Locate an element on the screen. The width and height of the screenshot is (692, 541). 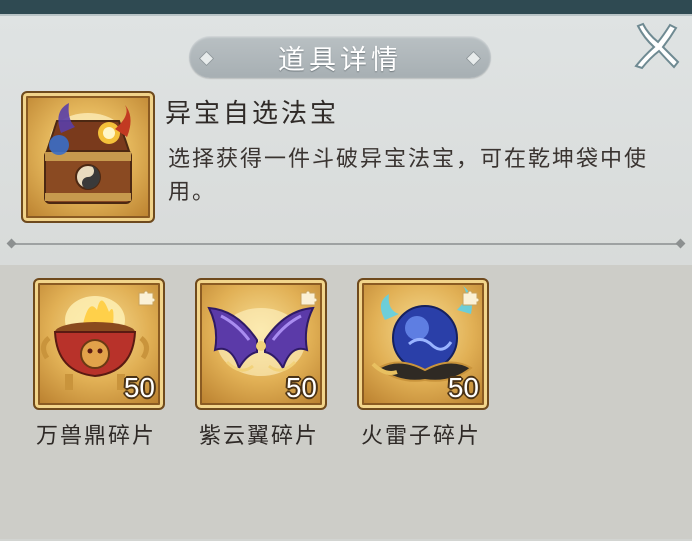
item-description: 选择获得一件斗破异宝法宝，可在乾坤袋中使用。 is located at coordinates (408, 176).